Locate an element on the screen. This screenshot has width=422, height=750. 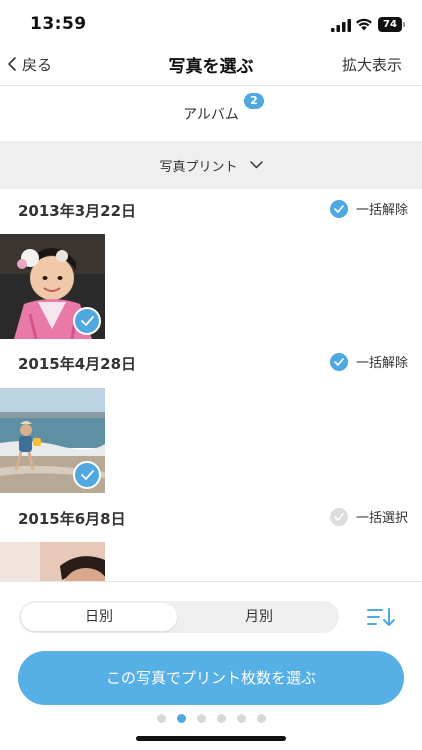
album-label: アルバム is located at coordinates (211, 115).